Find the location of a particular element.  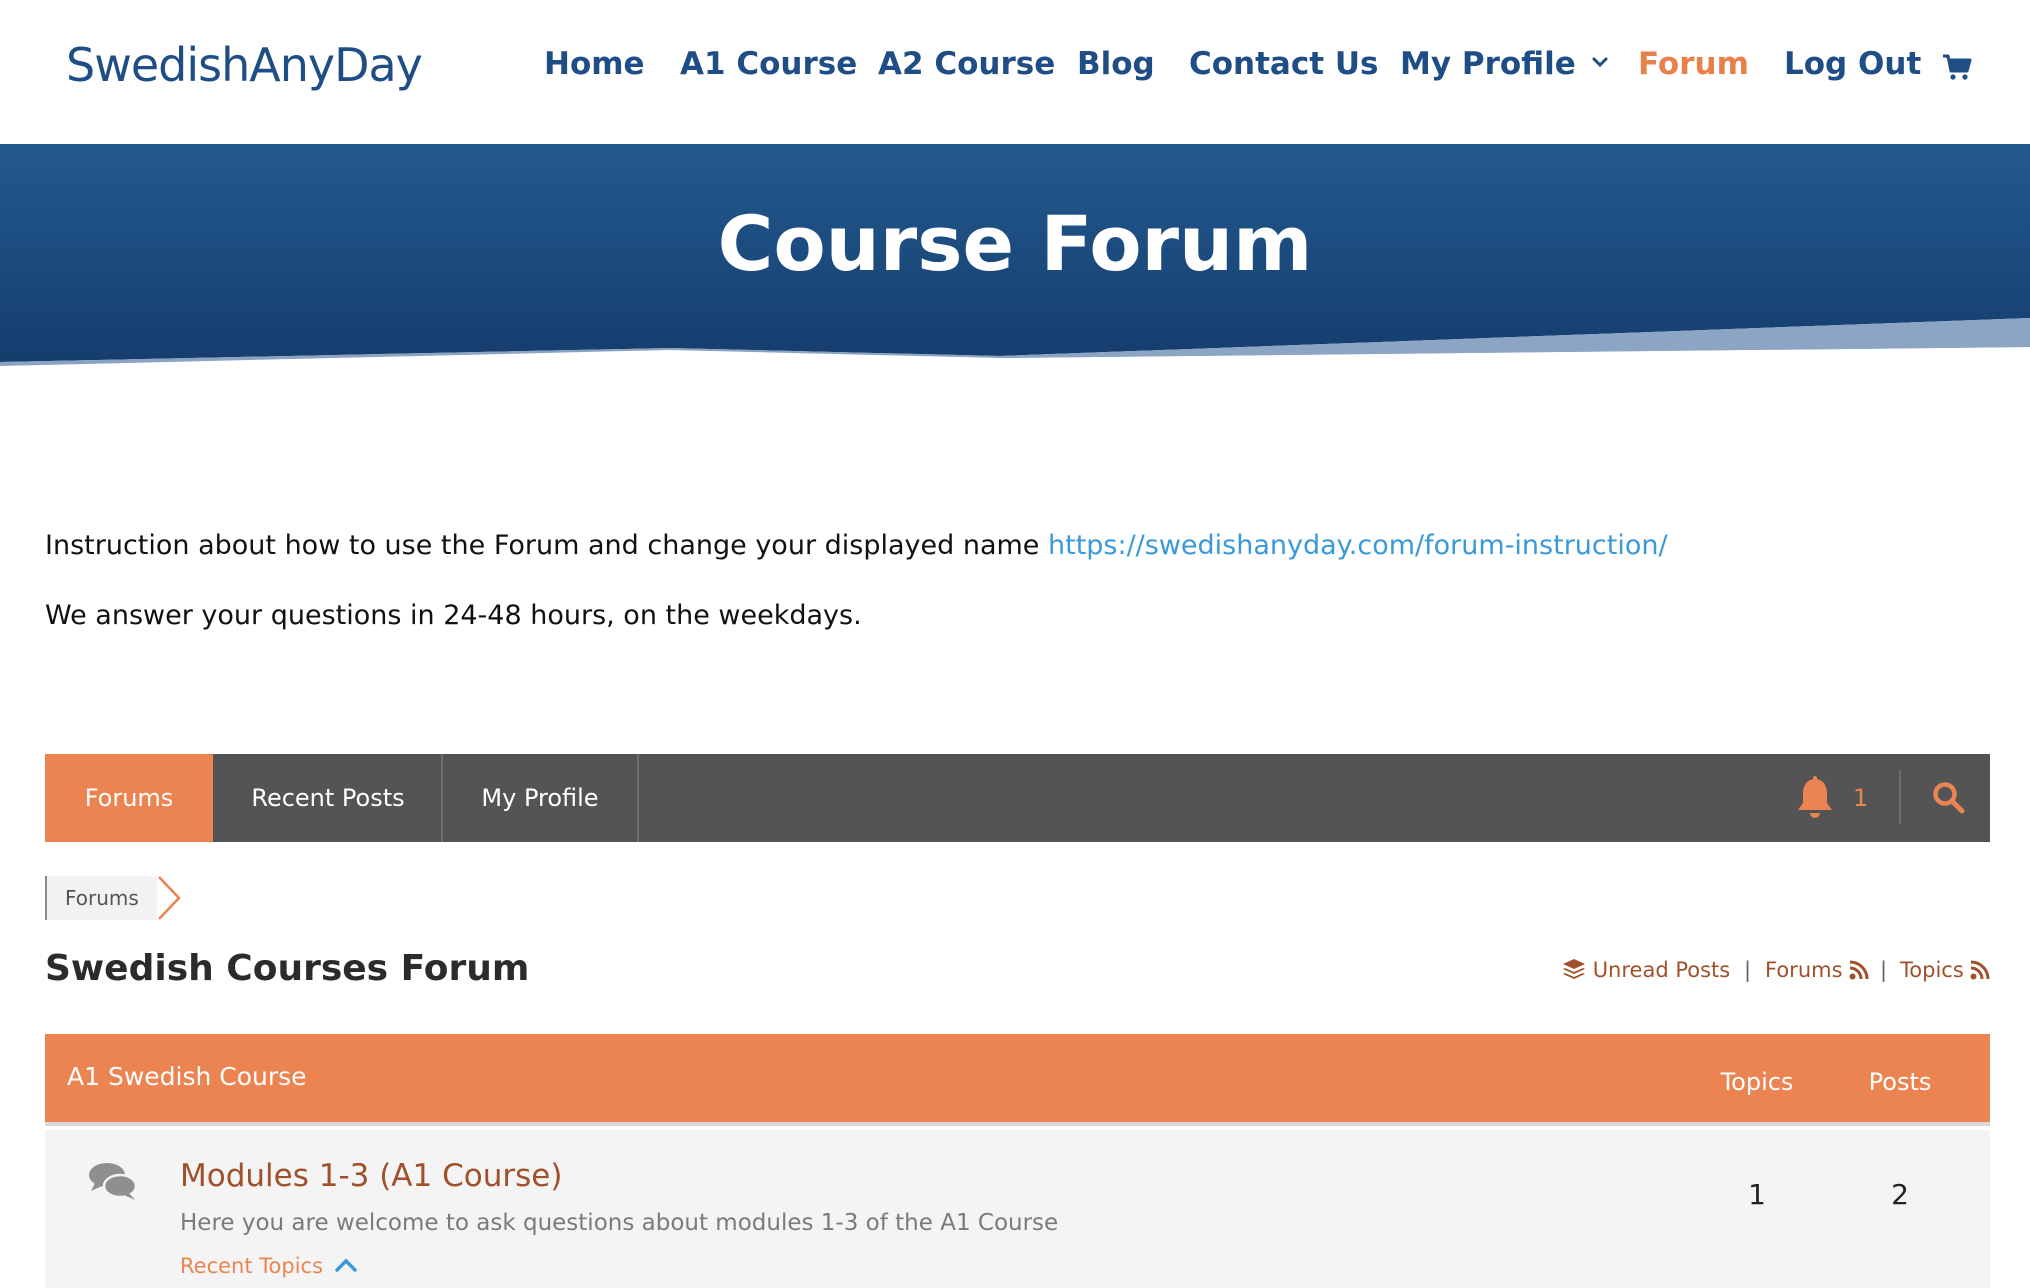

nav-contact-us: Contact Us is located at coordinates (1283, 64).